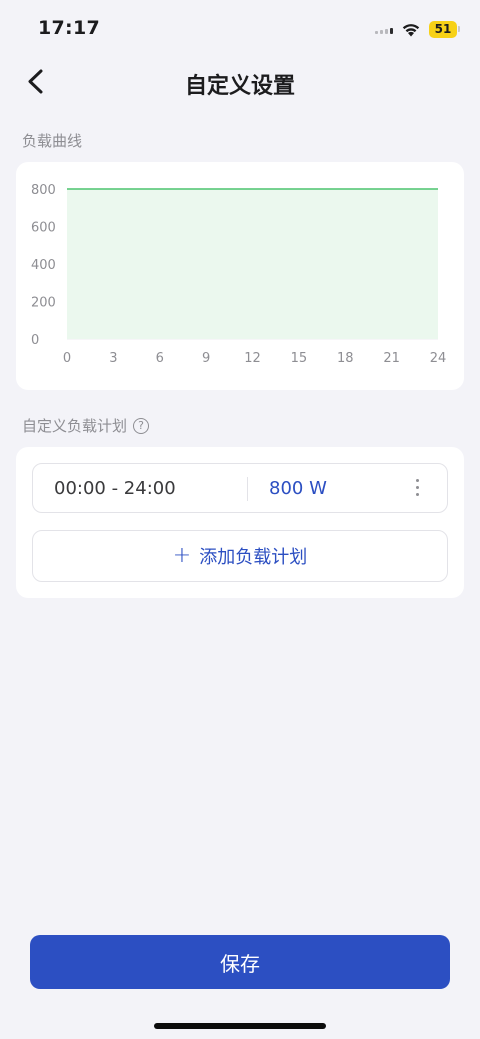  I want to click on nav-bar: 自定义设置, so click(240, 82).